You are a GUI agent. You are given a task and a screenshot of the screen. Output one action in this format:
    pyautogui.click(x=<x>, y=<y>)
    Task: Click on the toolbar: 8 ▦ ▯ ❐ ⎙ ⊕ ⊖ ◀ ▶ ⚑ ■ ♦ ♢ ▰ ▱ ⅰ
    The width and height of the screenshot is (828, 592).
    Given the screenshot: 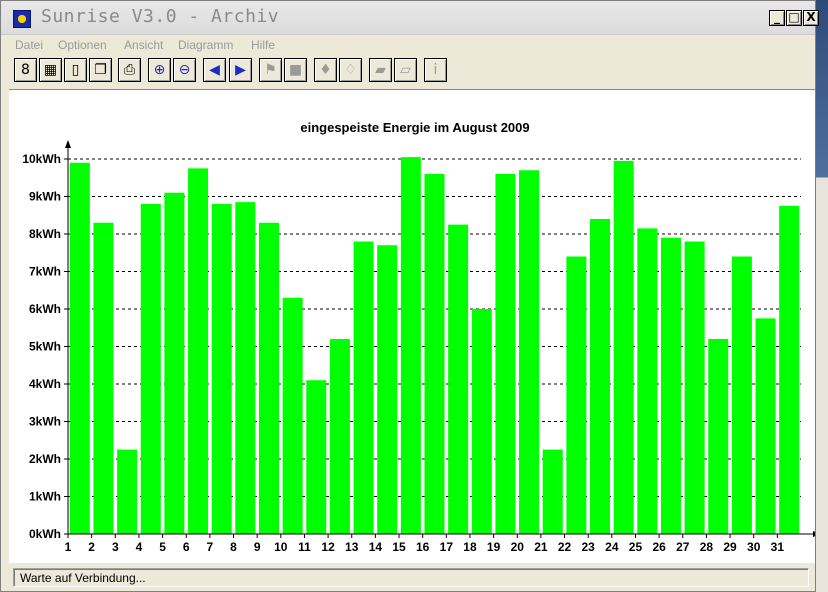 What is the action you would take?
    pyautogui.click(x=408, y=71)
    